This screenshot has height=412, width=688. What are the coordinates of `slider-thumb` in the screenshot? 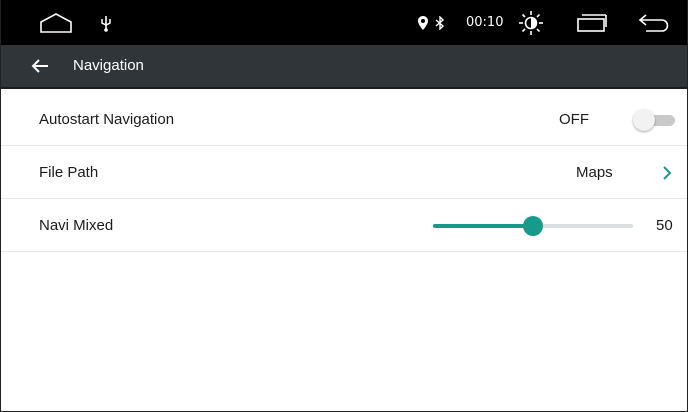 It's located at (533, 226).